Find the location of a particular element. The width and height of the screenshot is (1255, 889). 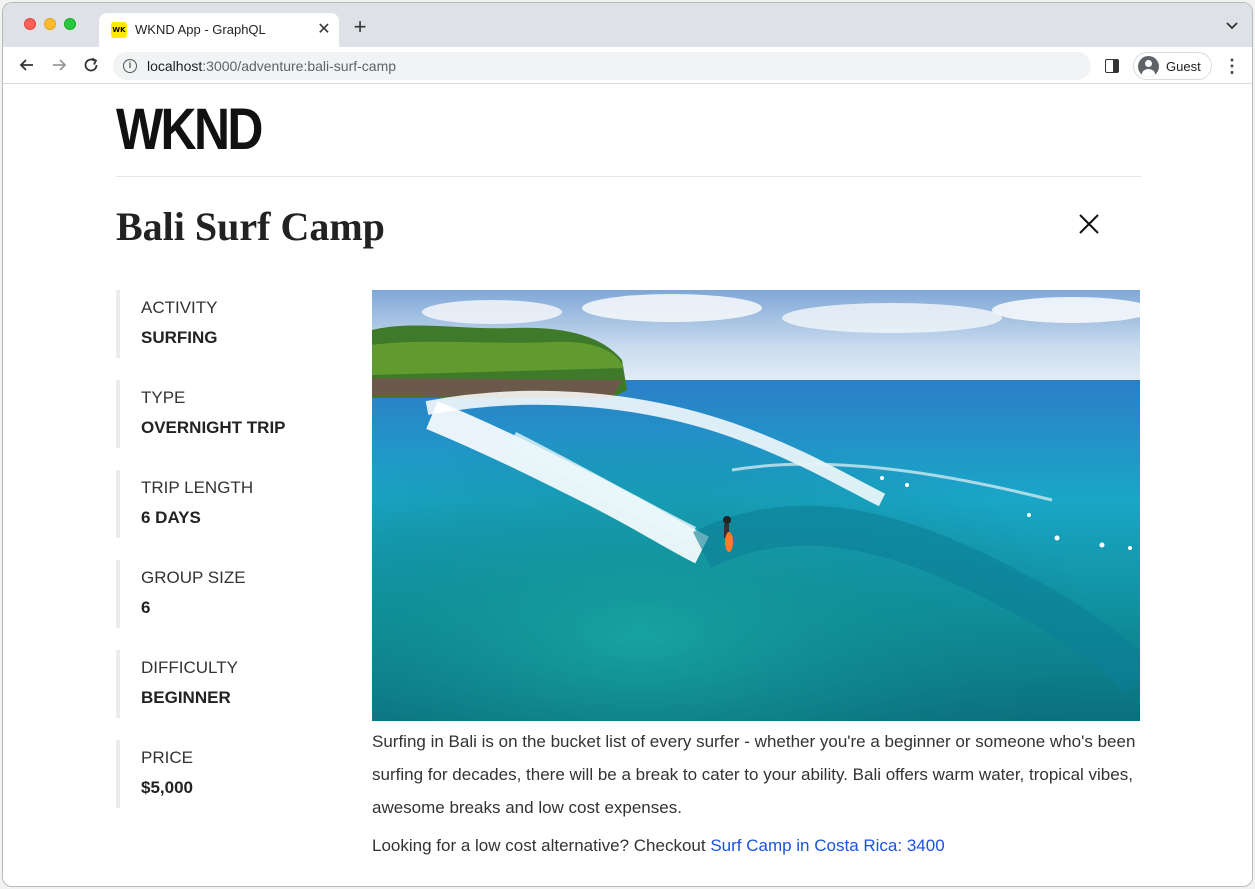

browser-tab-active: WK WKND App - GraphQL ✕ is located at coordinates (219, 30).